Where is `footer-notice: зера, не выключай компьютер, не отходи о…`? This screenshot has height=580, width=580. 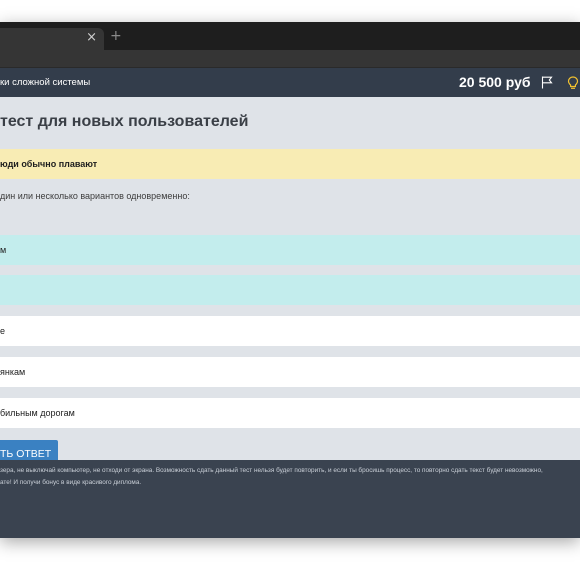 footer-notice: зера, не выключай компьютер, не отходи о… is located at coordinates (271, 470).